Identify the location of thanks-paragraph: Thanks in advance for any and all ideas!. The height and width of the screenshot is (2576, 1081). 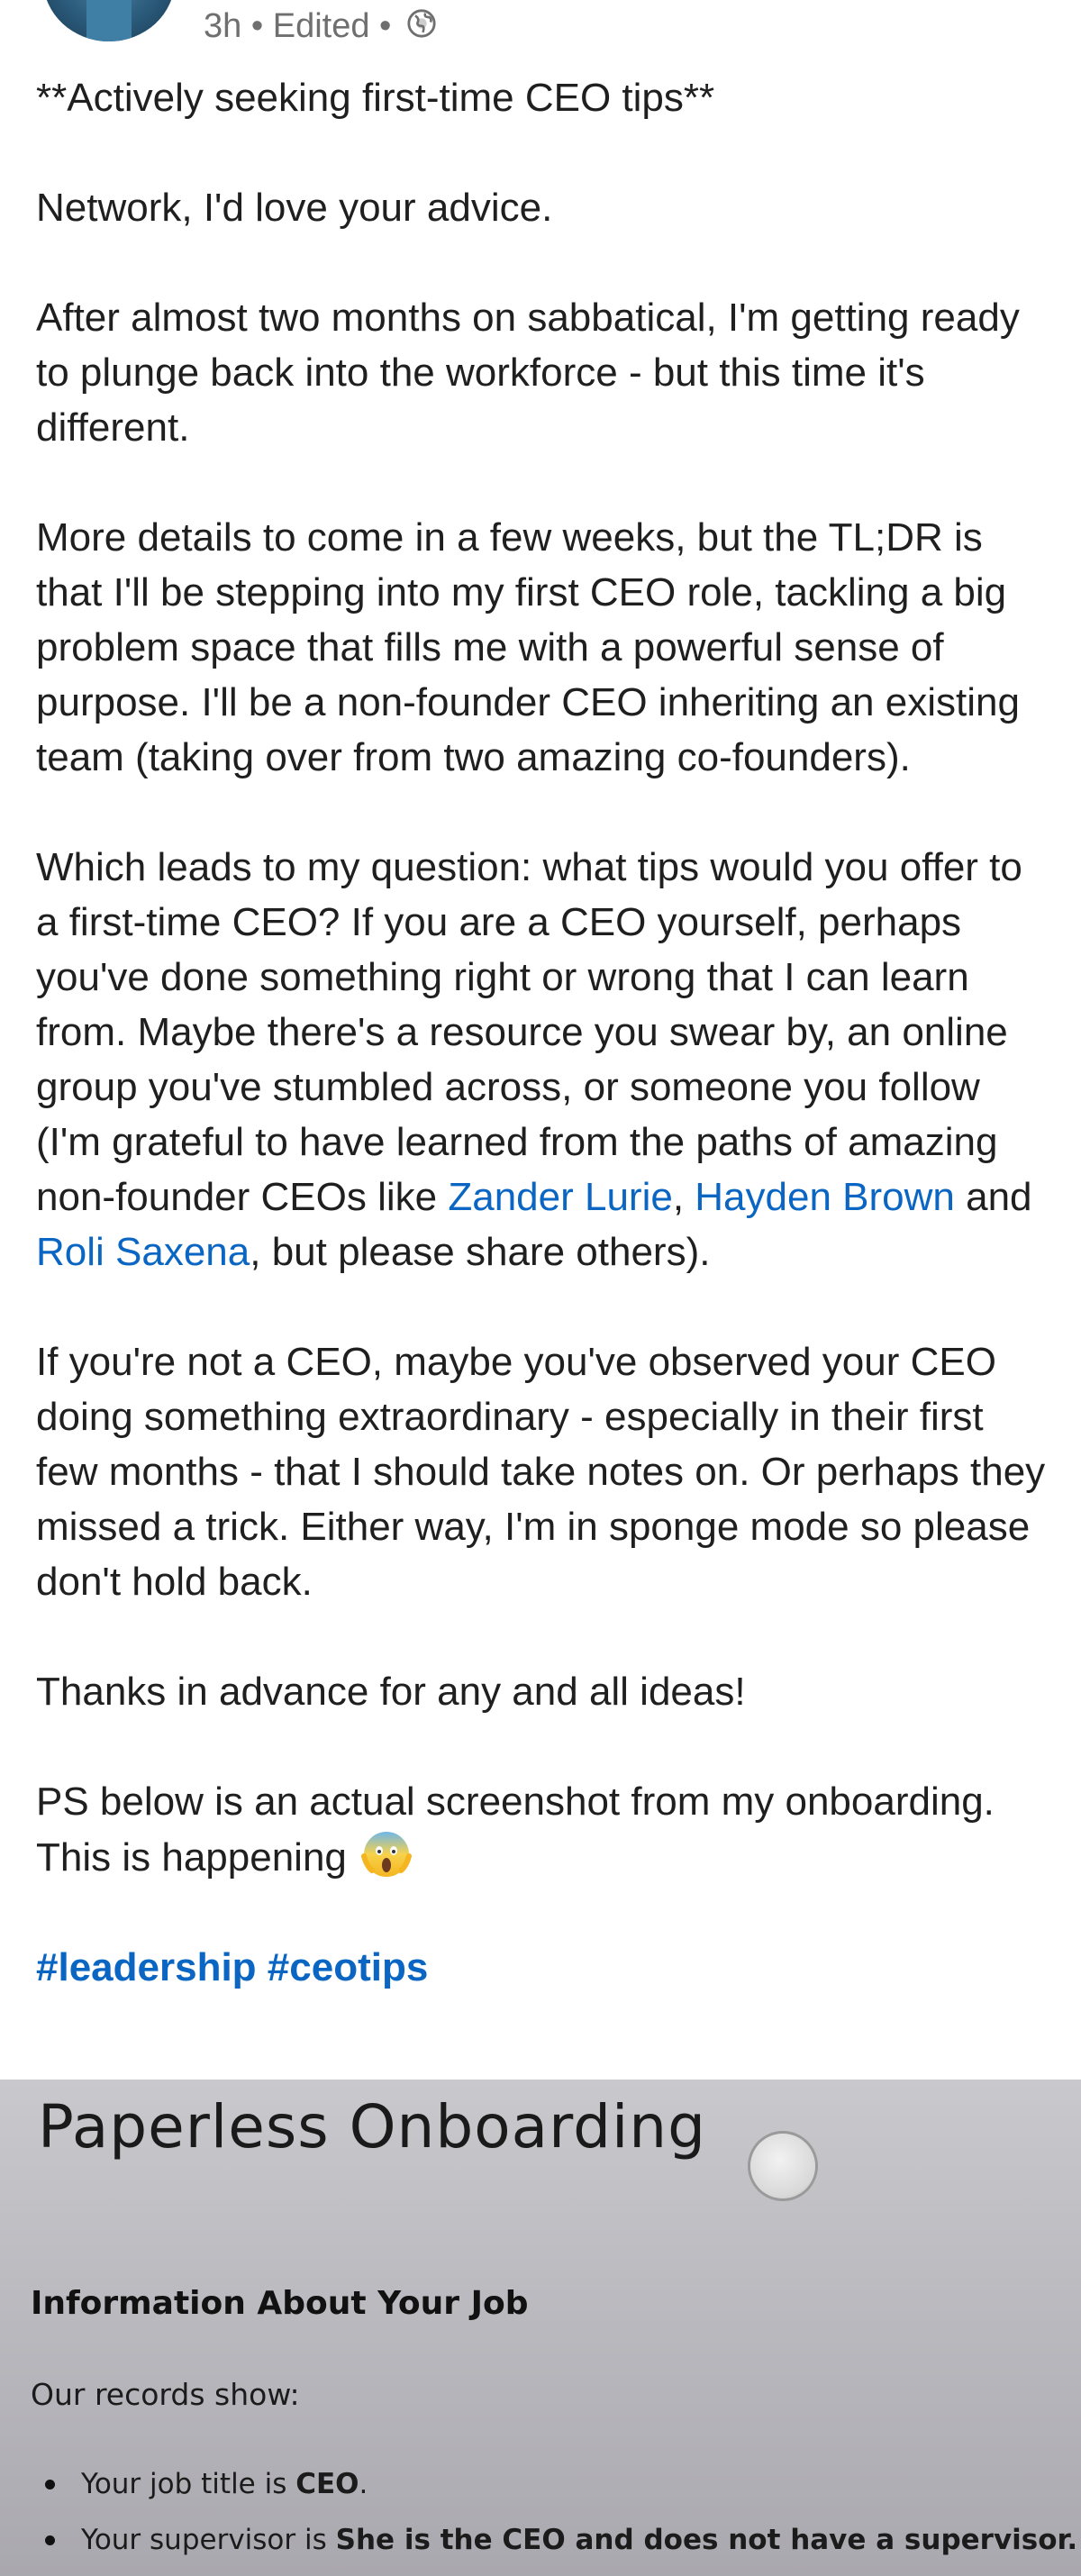
(391, 1692).